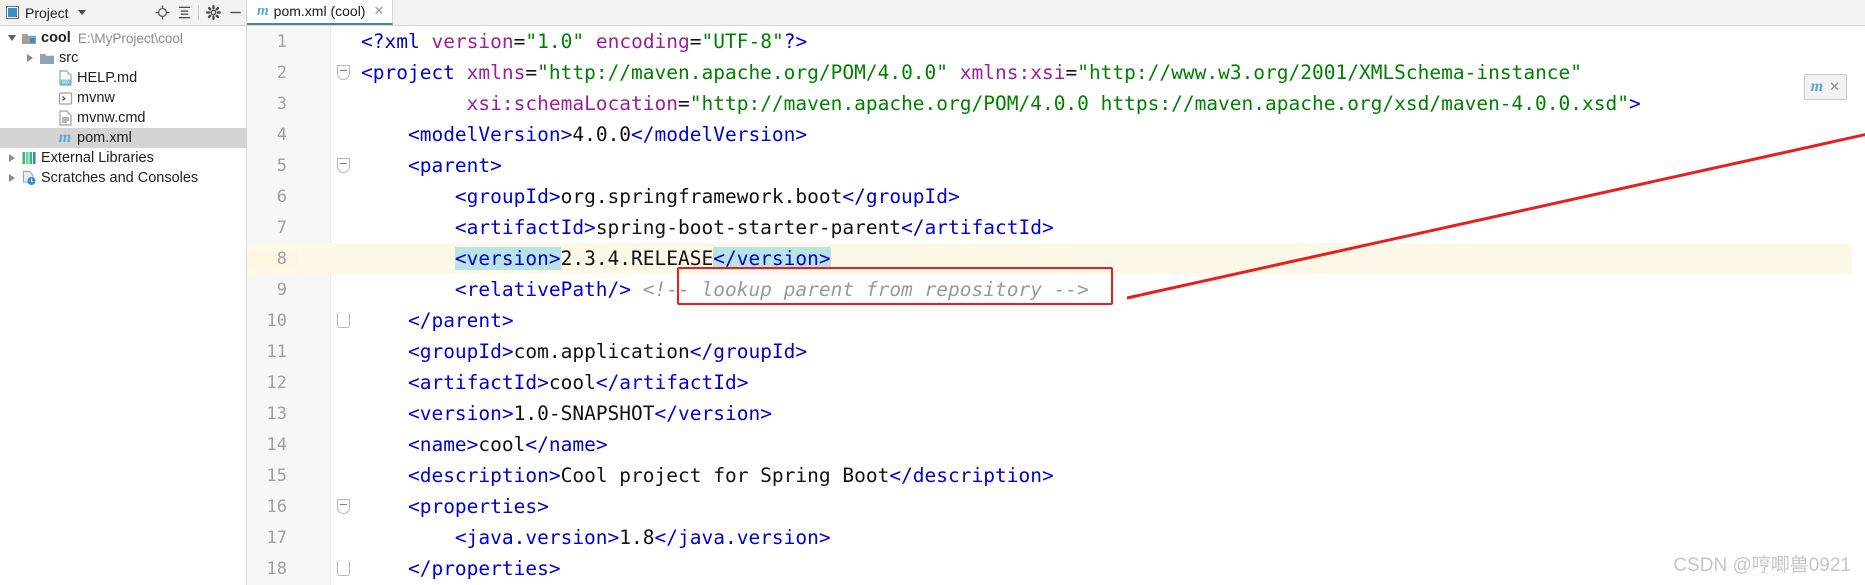 This screenshot has width=1865, height=585. I want to click on maven-reimport-popup: m ✕, so click(1825, 87).